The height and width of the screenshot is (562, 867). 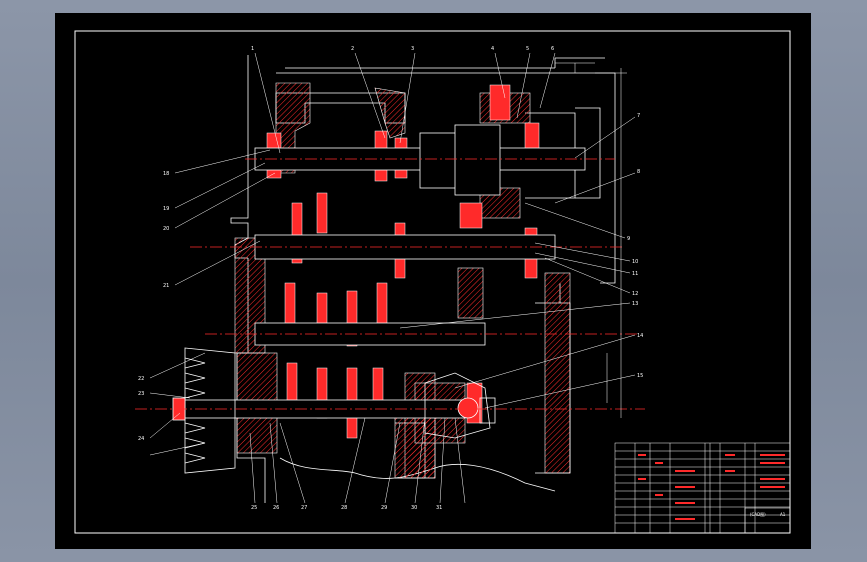 I want to click on callout-number: 2, so click(x=352, y=49).